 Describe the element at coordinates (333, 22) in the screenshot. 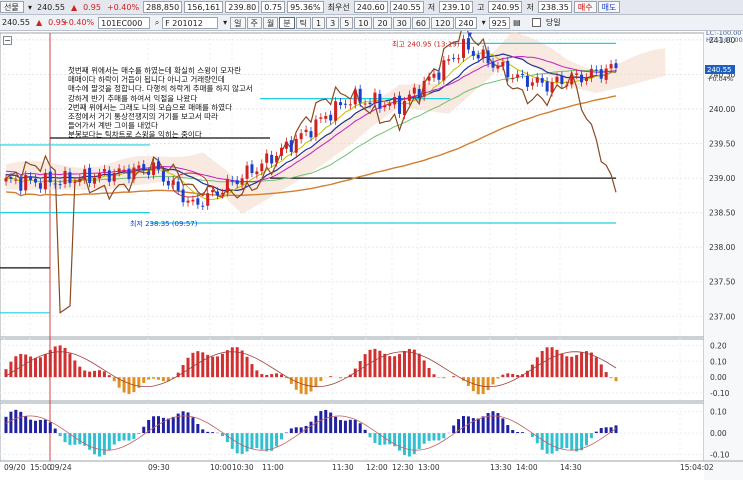

I see `interval-3: 3` at that location.